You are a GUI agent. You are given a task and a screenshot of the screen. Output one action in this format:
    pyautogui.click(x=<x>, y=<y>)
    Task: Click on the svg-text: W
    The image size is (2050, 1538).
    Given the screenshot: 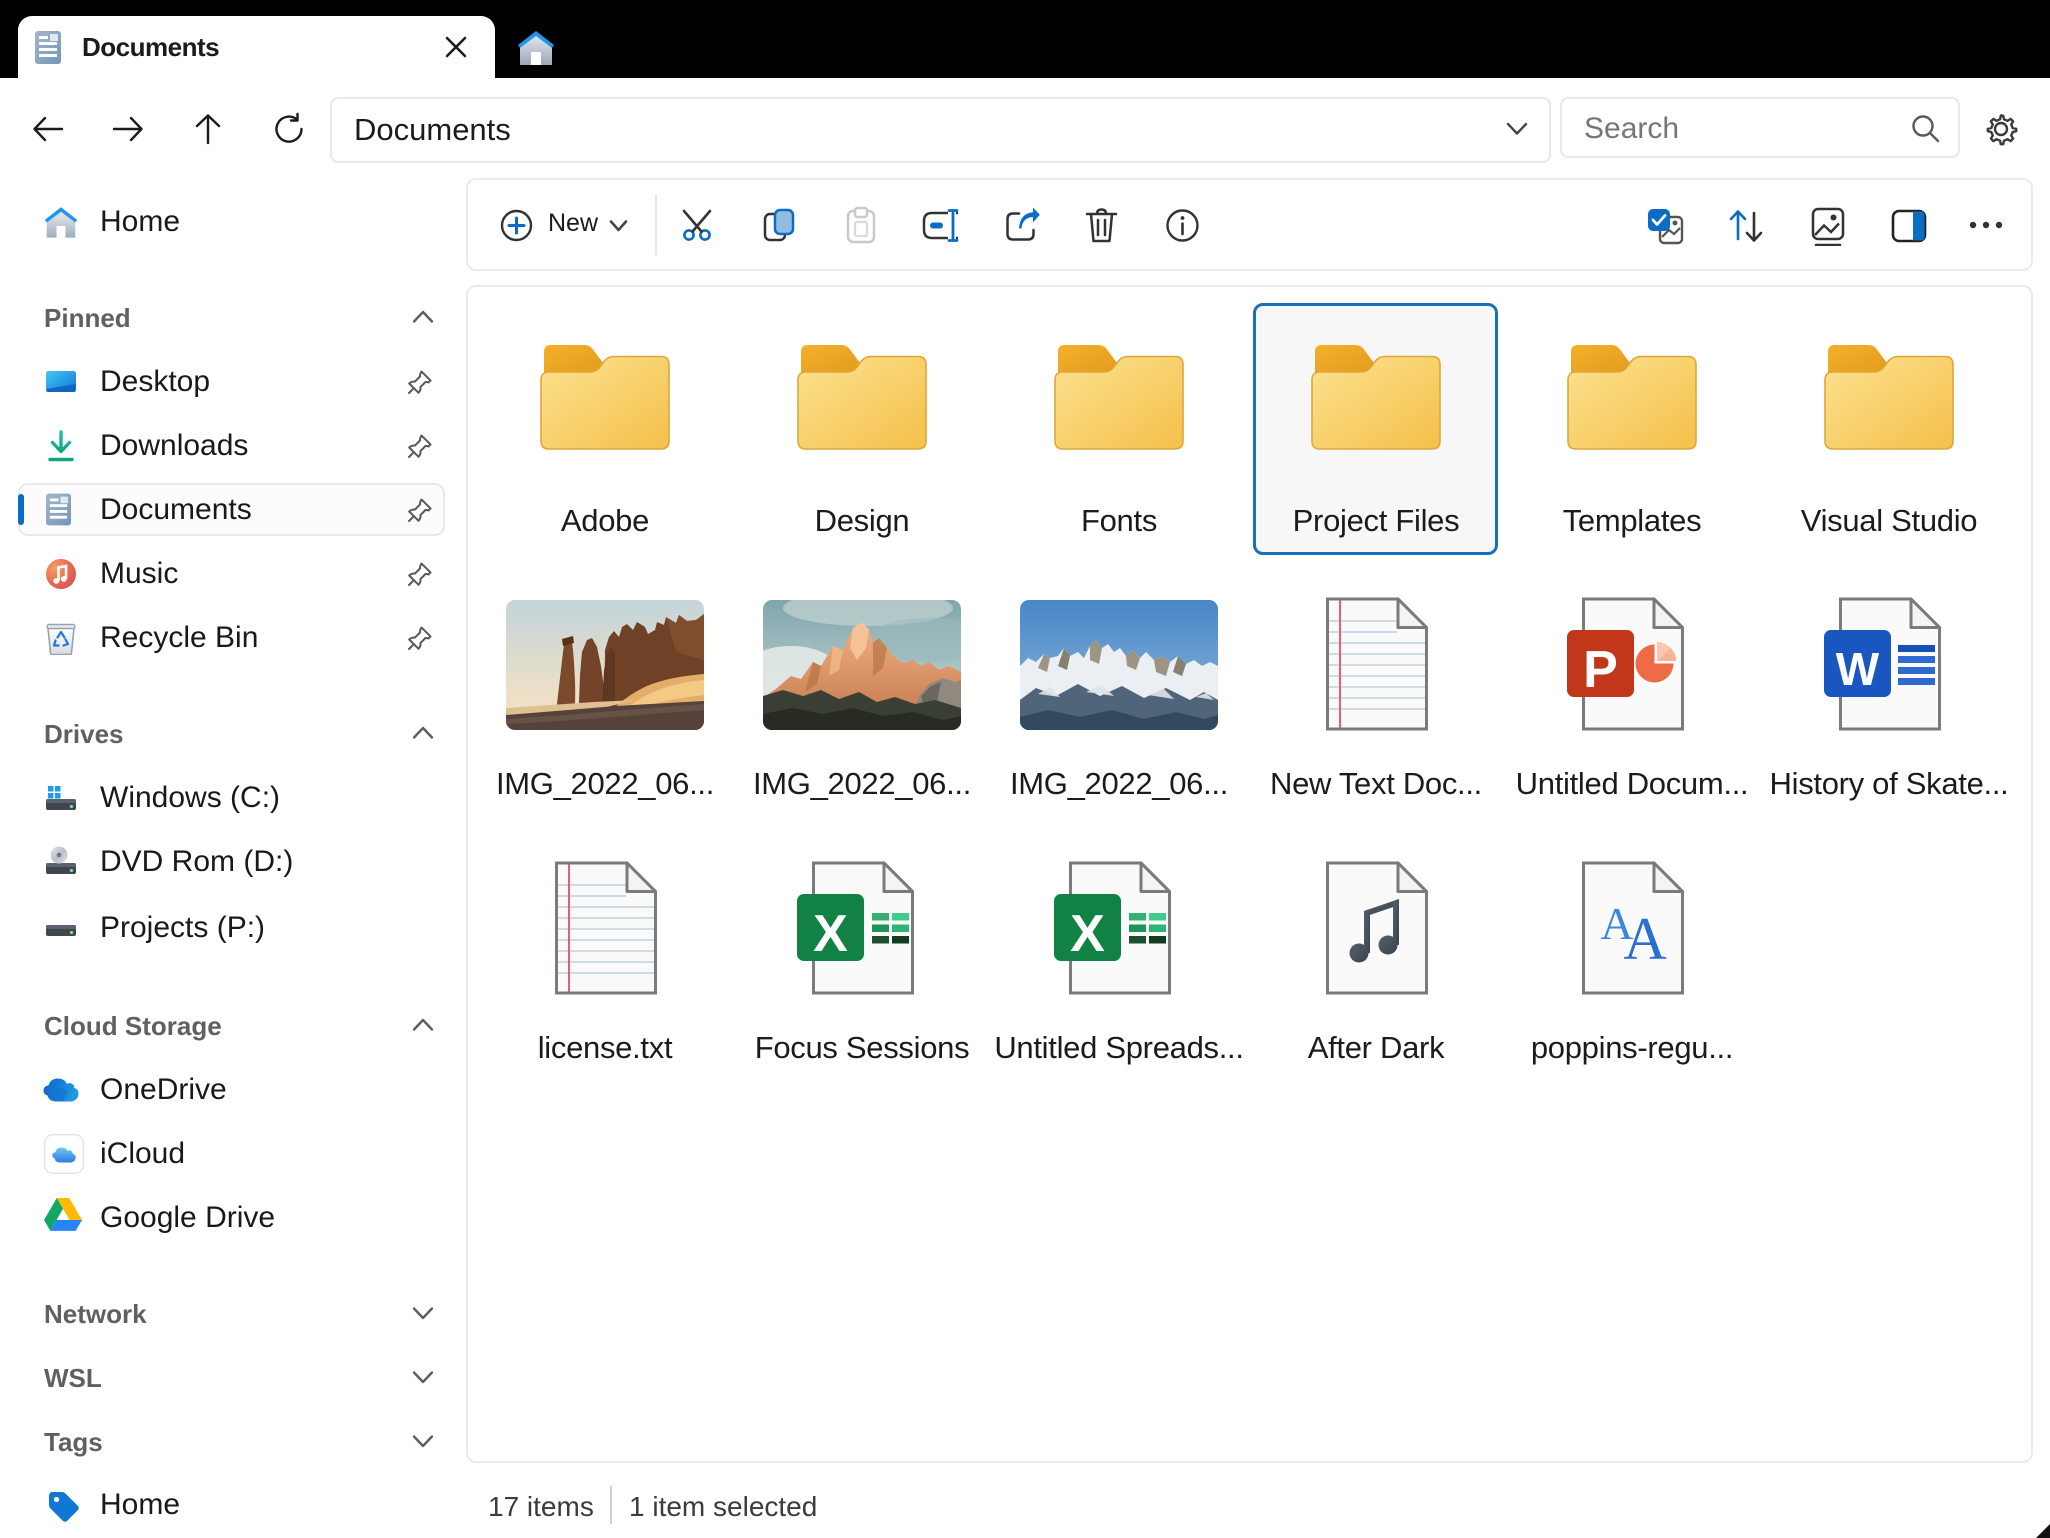 What is the action you would take?
    pyautogui.click(x=1858, y=669)
    